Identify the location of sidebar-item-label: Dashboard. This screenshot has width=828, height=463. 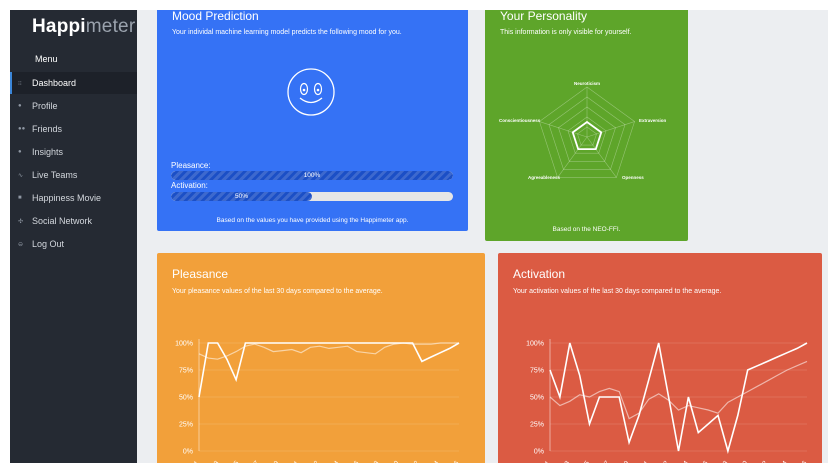
(54, 83).